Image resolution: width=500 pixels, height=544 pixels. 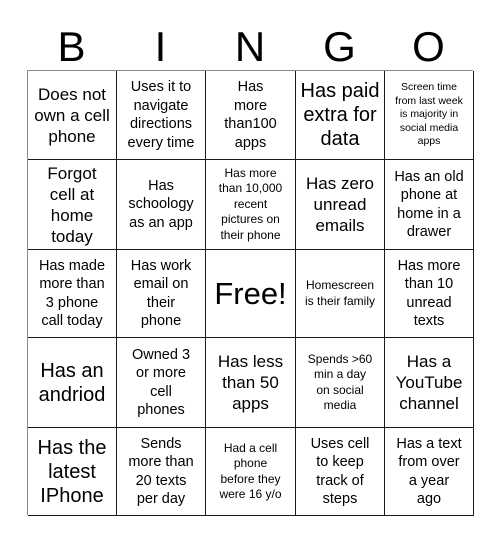 What do you see at coordinates (71, 46) in the screenshot?
I see `header-letter-b: B` at bounding box center [71, 46].